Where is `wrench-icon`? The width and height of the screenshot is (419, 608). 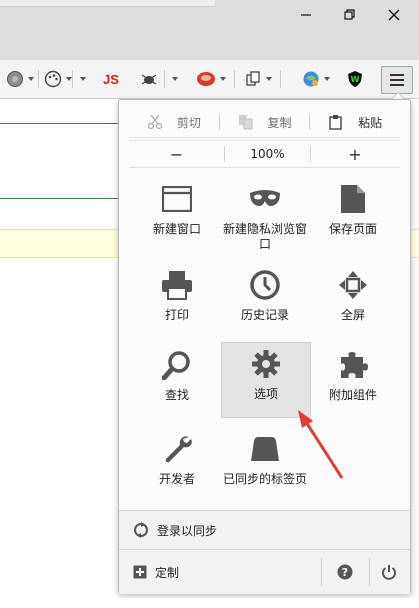 wrench-icon is located at coordinates (177, 449).